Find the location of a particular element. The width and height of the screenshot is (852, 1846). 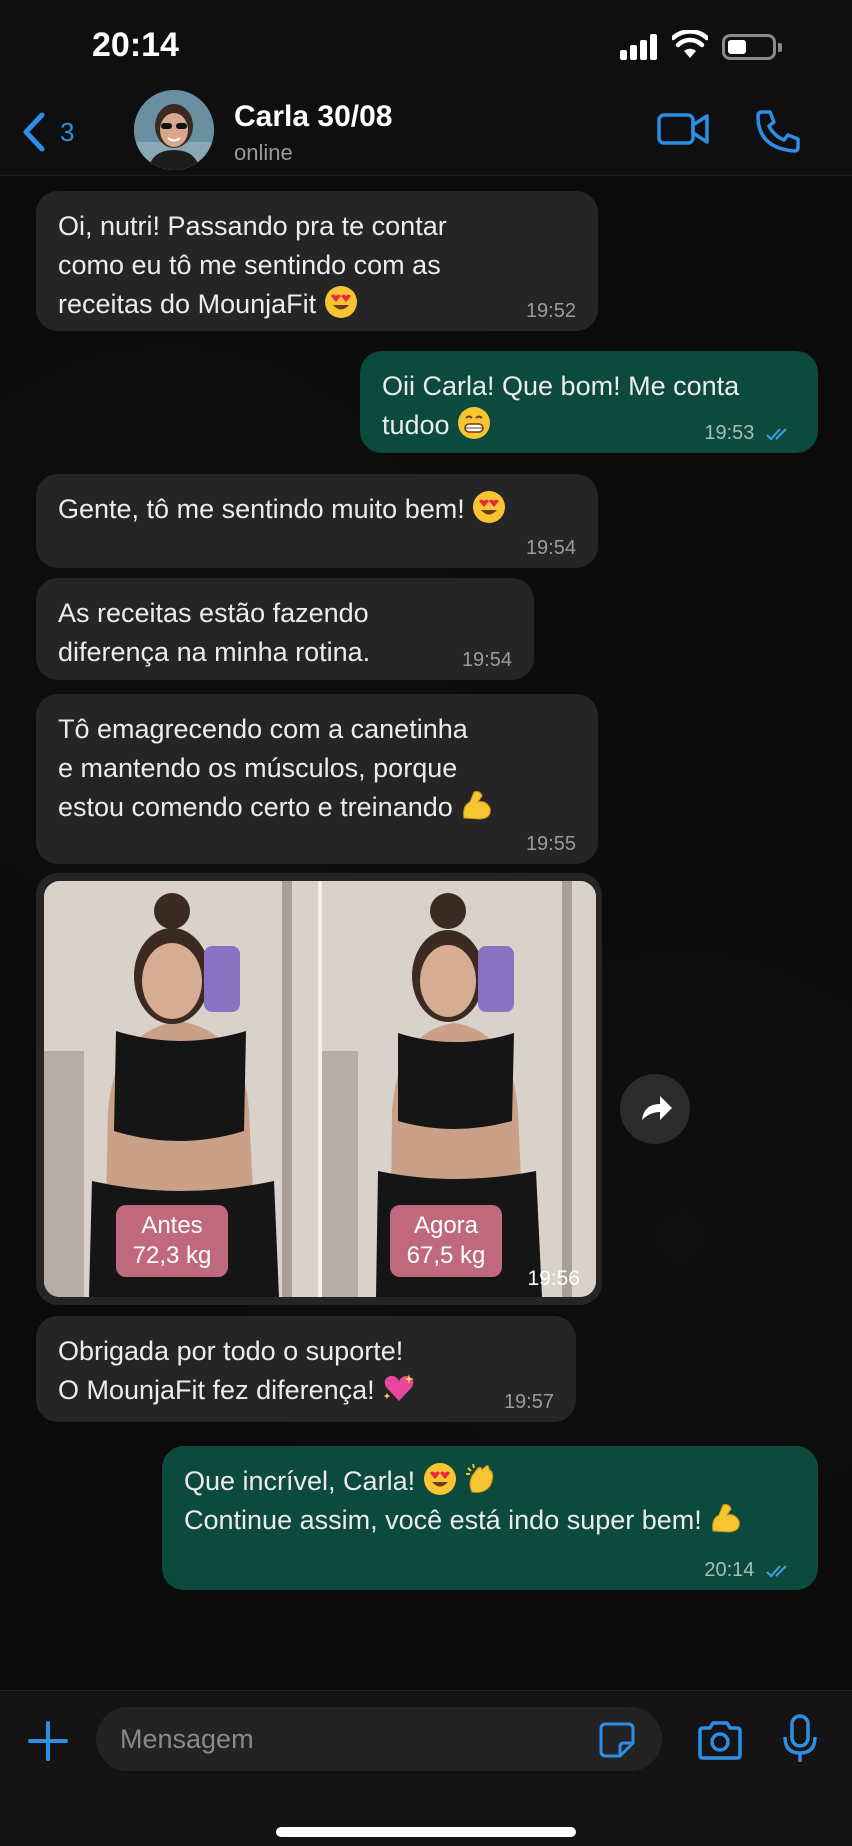

message-bubble: Gente, tô me sentindo muito bem! 19:54 is located at coordinates (317, 521).